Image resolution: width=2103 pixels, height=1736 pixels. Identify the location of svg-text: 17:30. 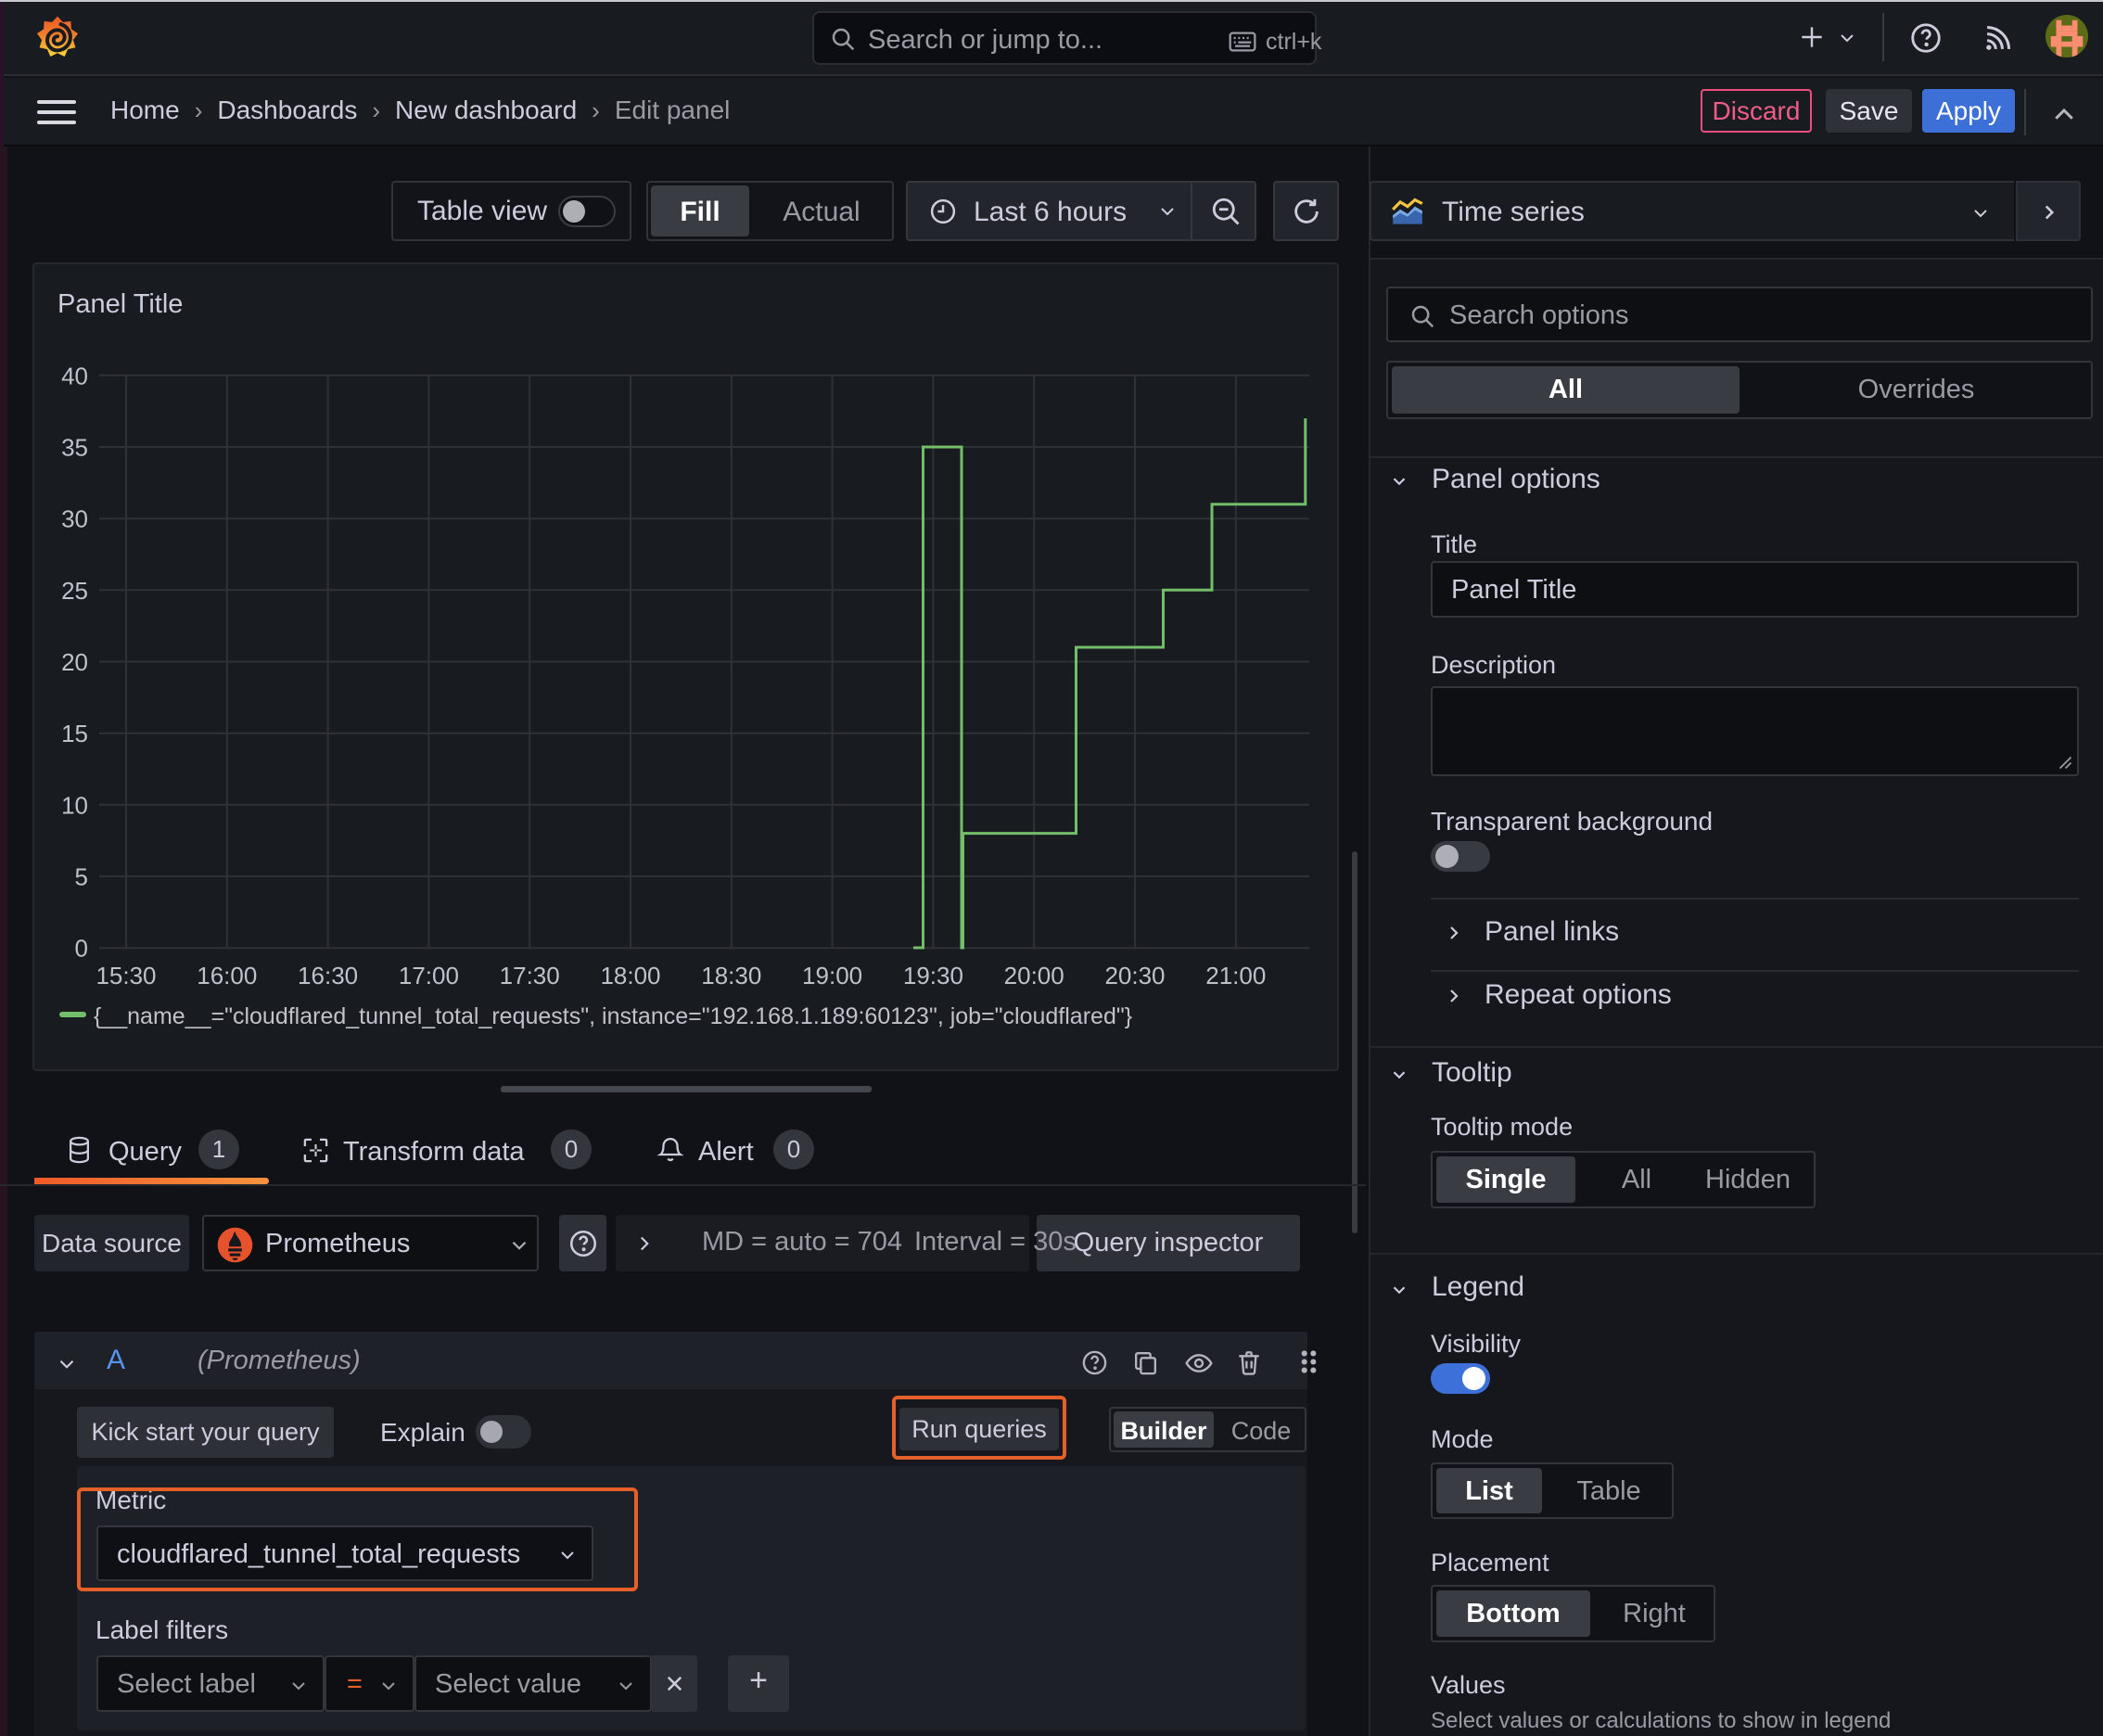
(530, 975).